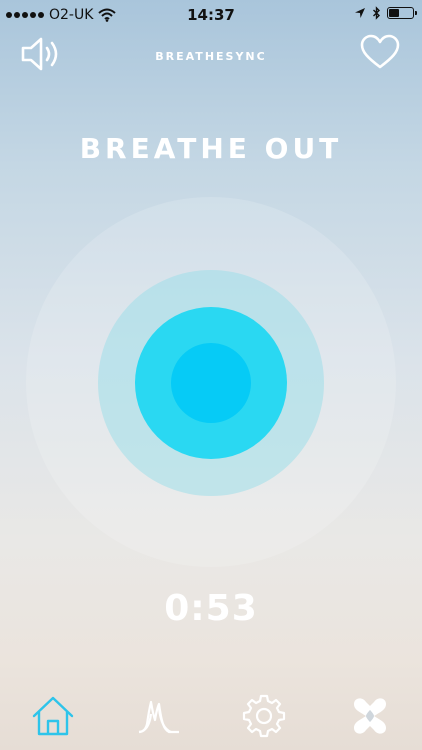  I want to click on tab-stats, so click(159, 716).